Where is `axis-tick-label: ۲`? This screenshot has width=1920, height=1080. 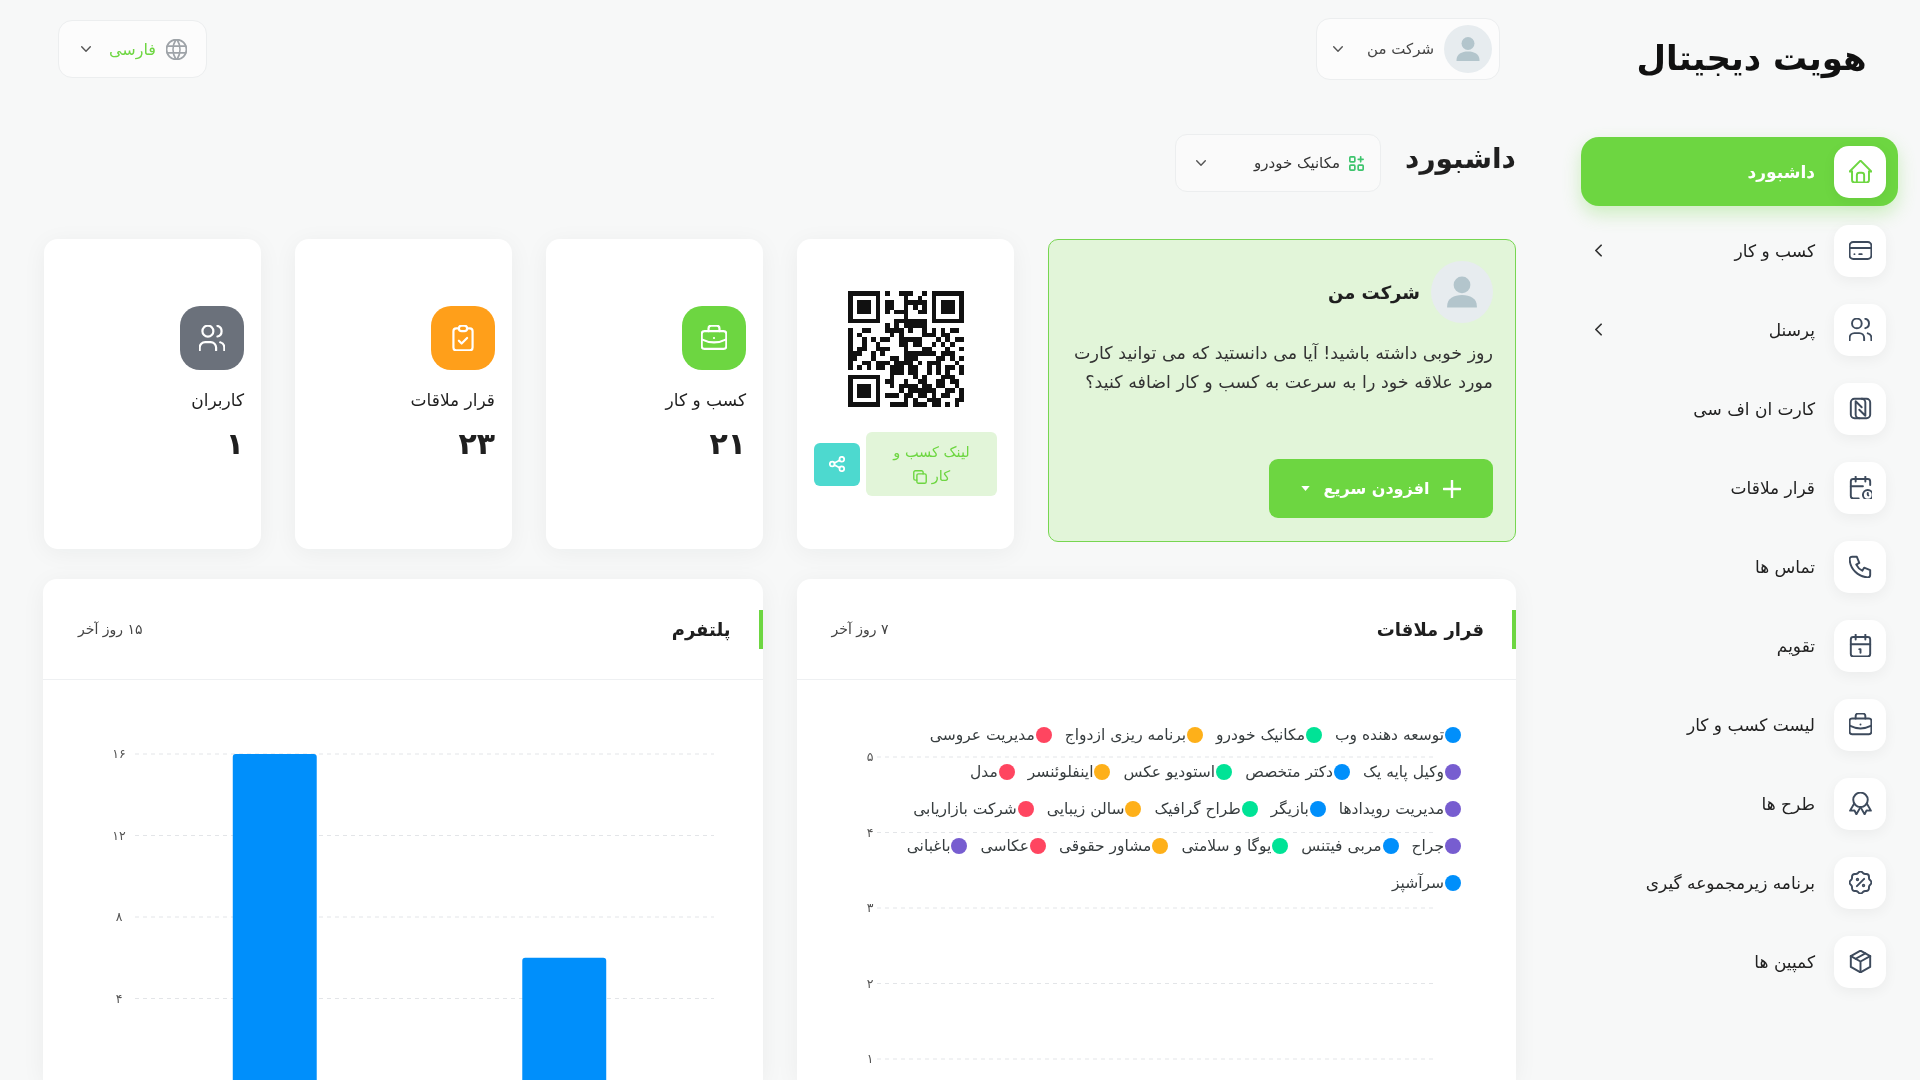 axis-tick-label: ۲ is located at coordinates (869, 983).